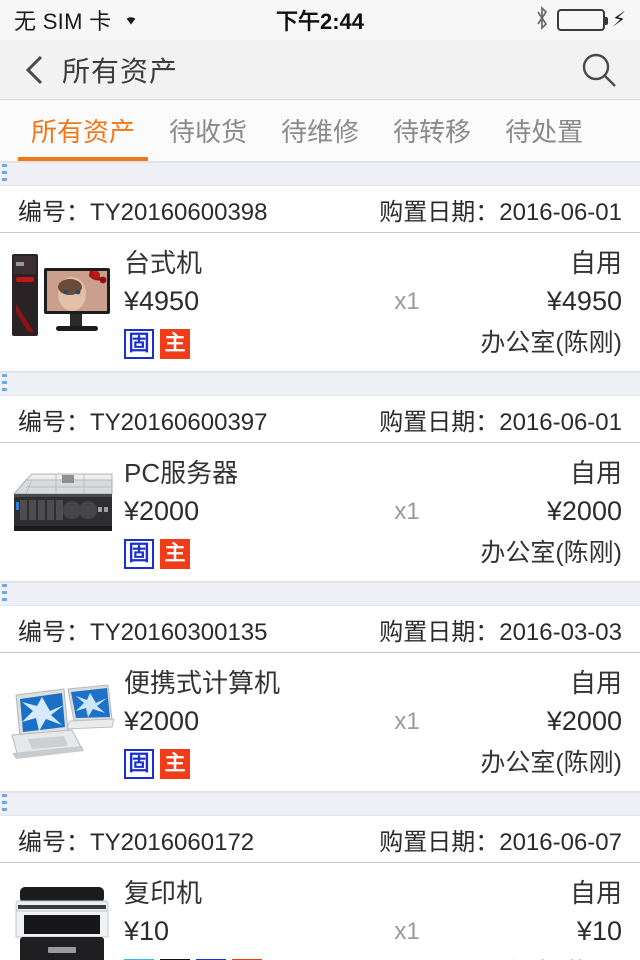 Image resolution: width=640 pixels, height=960 pixels. What do you see at coordinates (500, 842) in the screenshot?
I see `asset-purchase-date: 购置日期：2016-06-07` at bounding box center [500, 842].